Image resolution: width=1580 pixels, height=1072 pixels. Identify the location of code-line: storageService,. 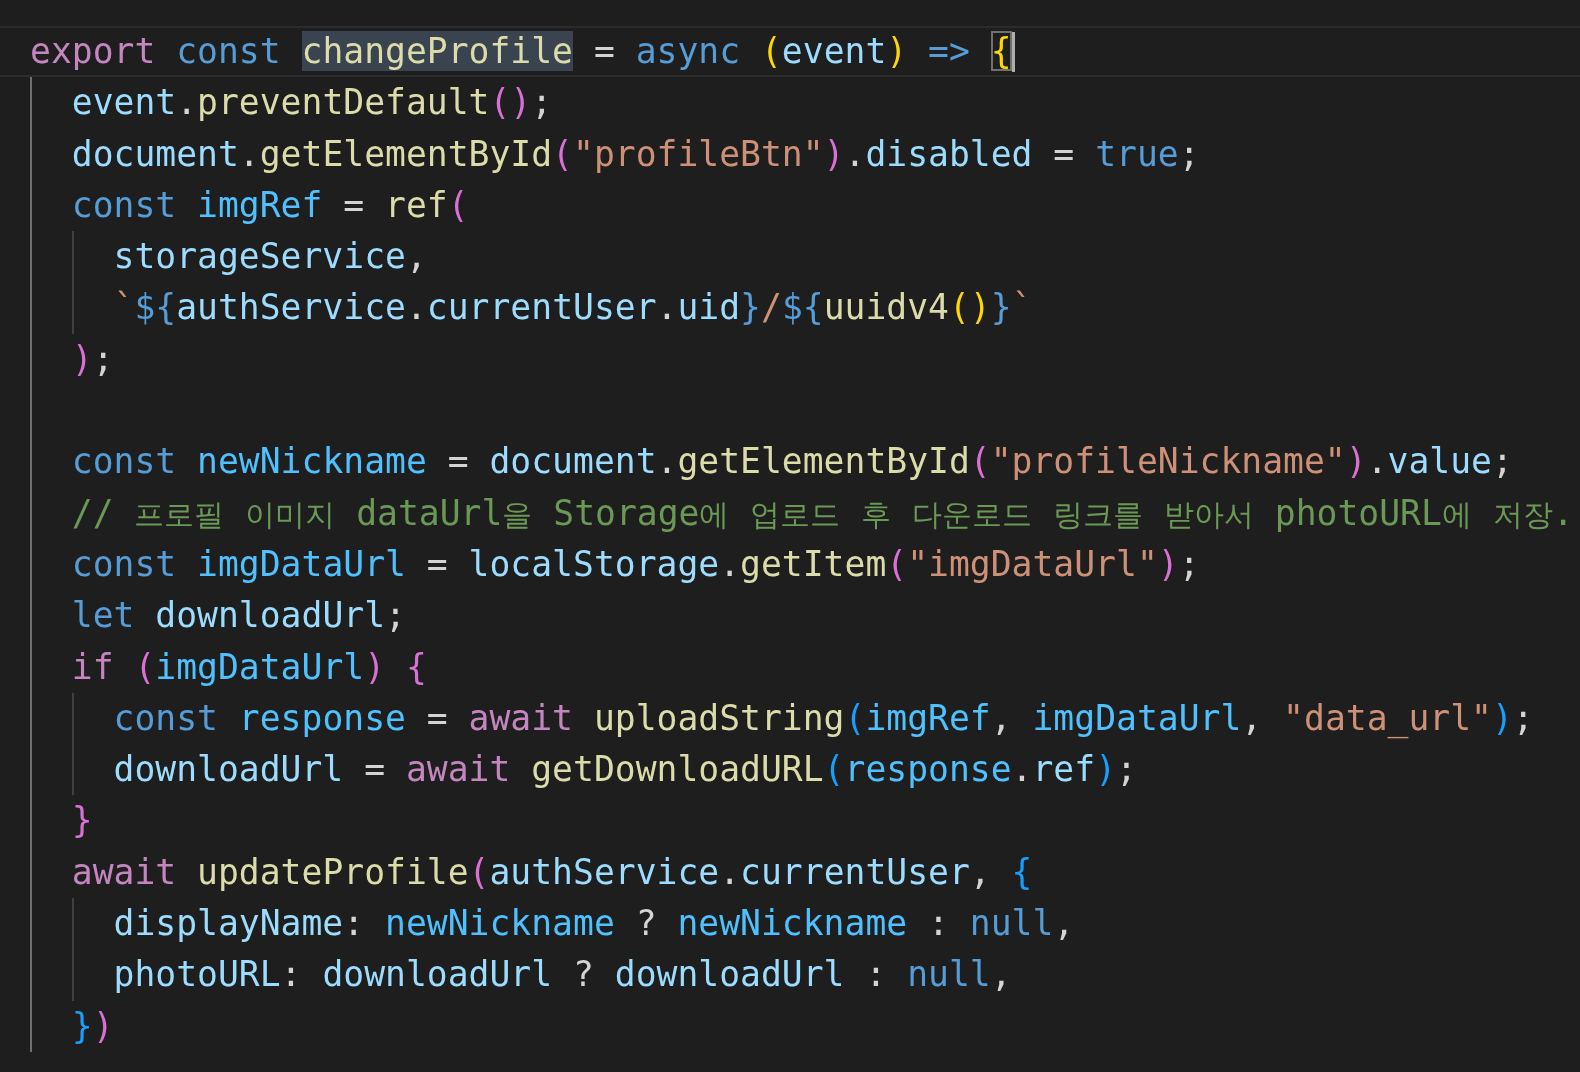
(790, 257).